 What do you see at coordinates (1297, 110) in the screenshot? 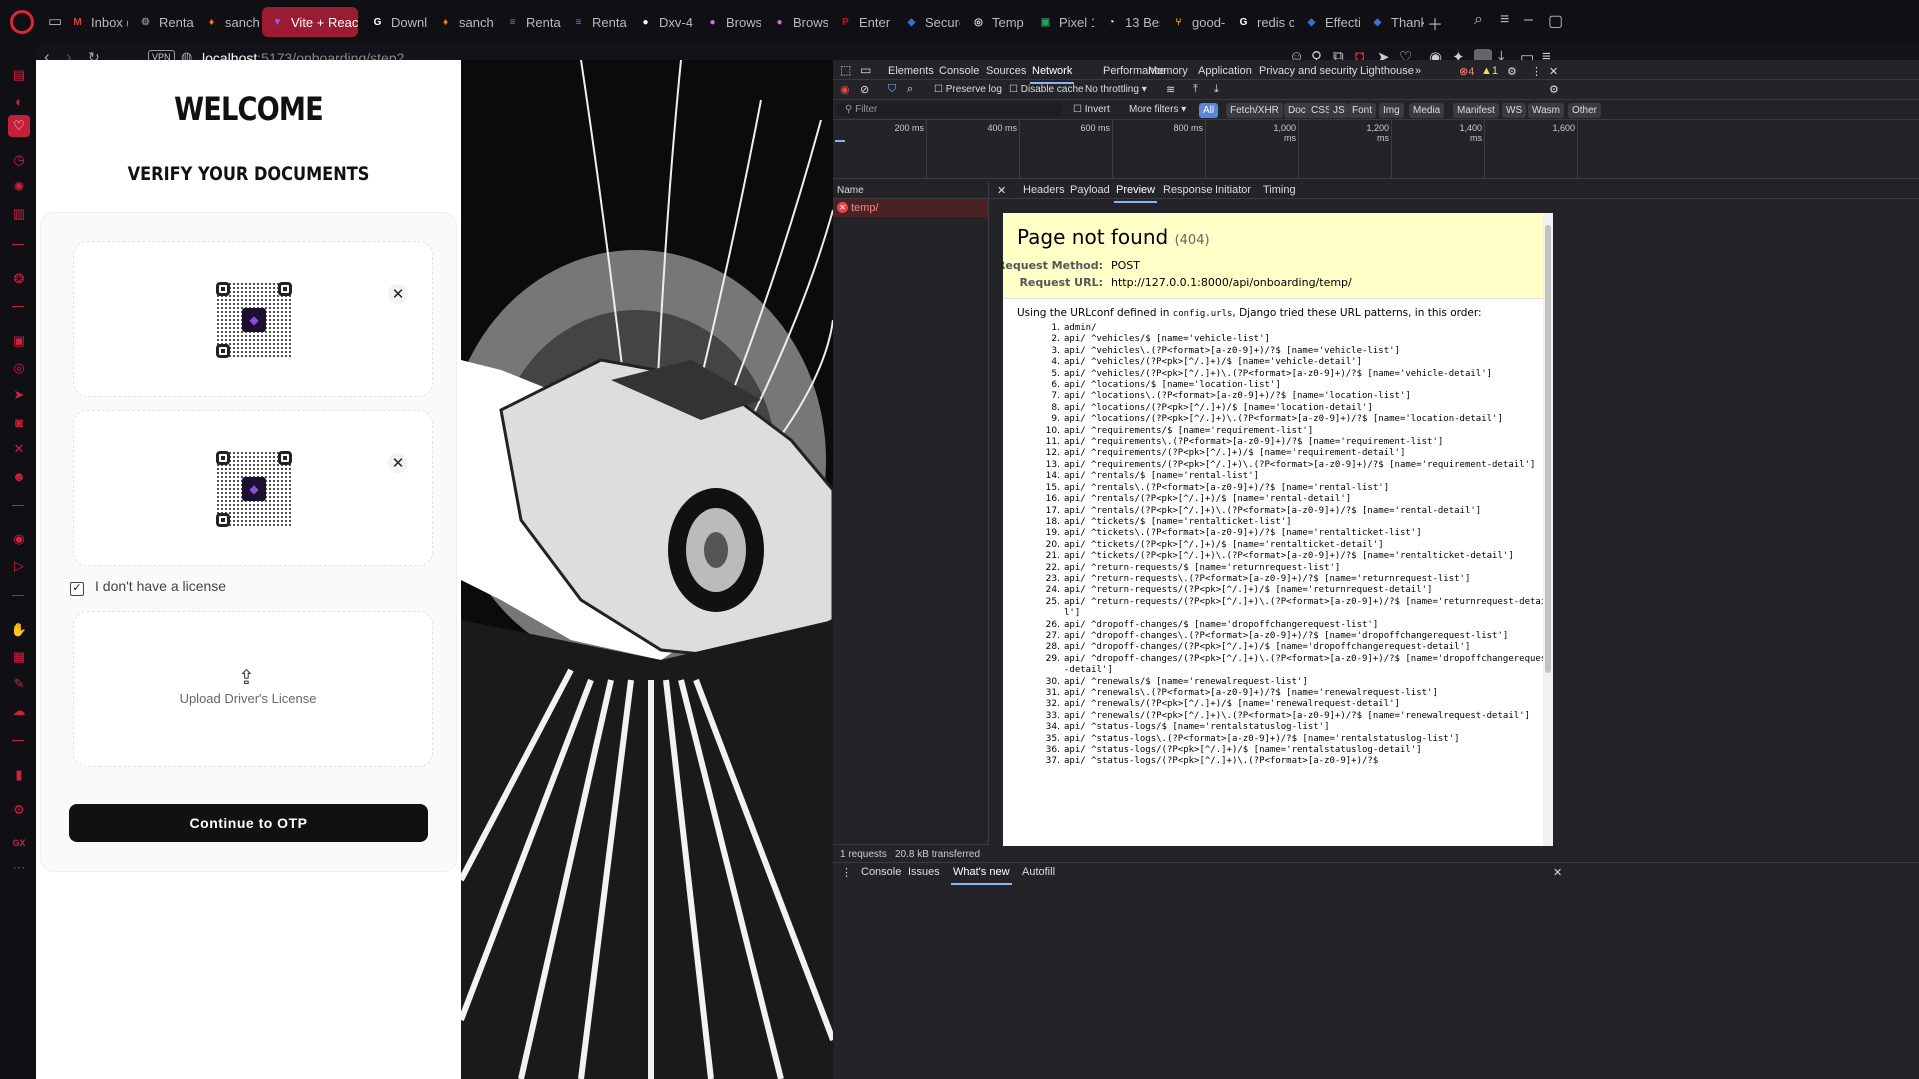
I see `filter-type-doc: Doc` at bounding box center [1297, 110].